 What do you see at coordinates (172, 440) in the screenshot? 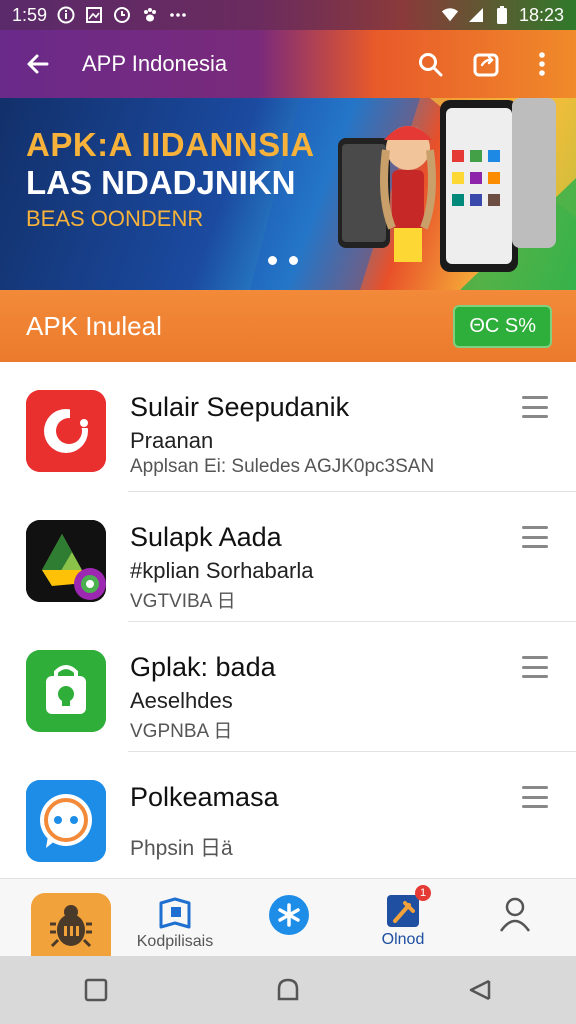
I see `app-subtitle: Praanan` at bounding box center [172, 440].